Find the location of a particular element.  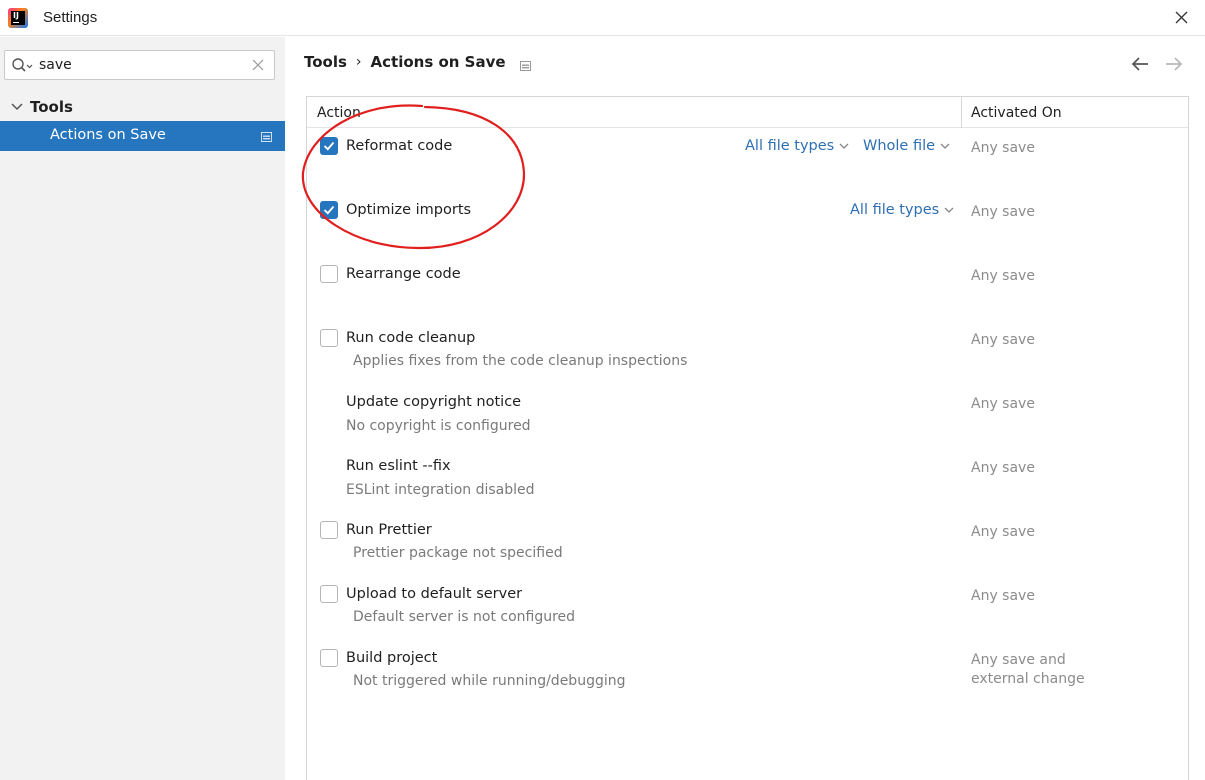

row-label: Update copyright notice is located at coordinates (434, 402).